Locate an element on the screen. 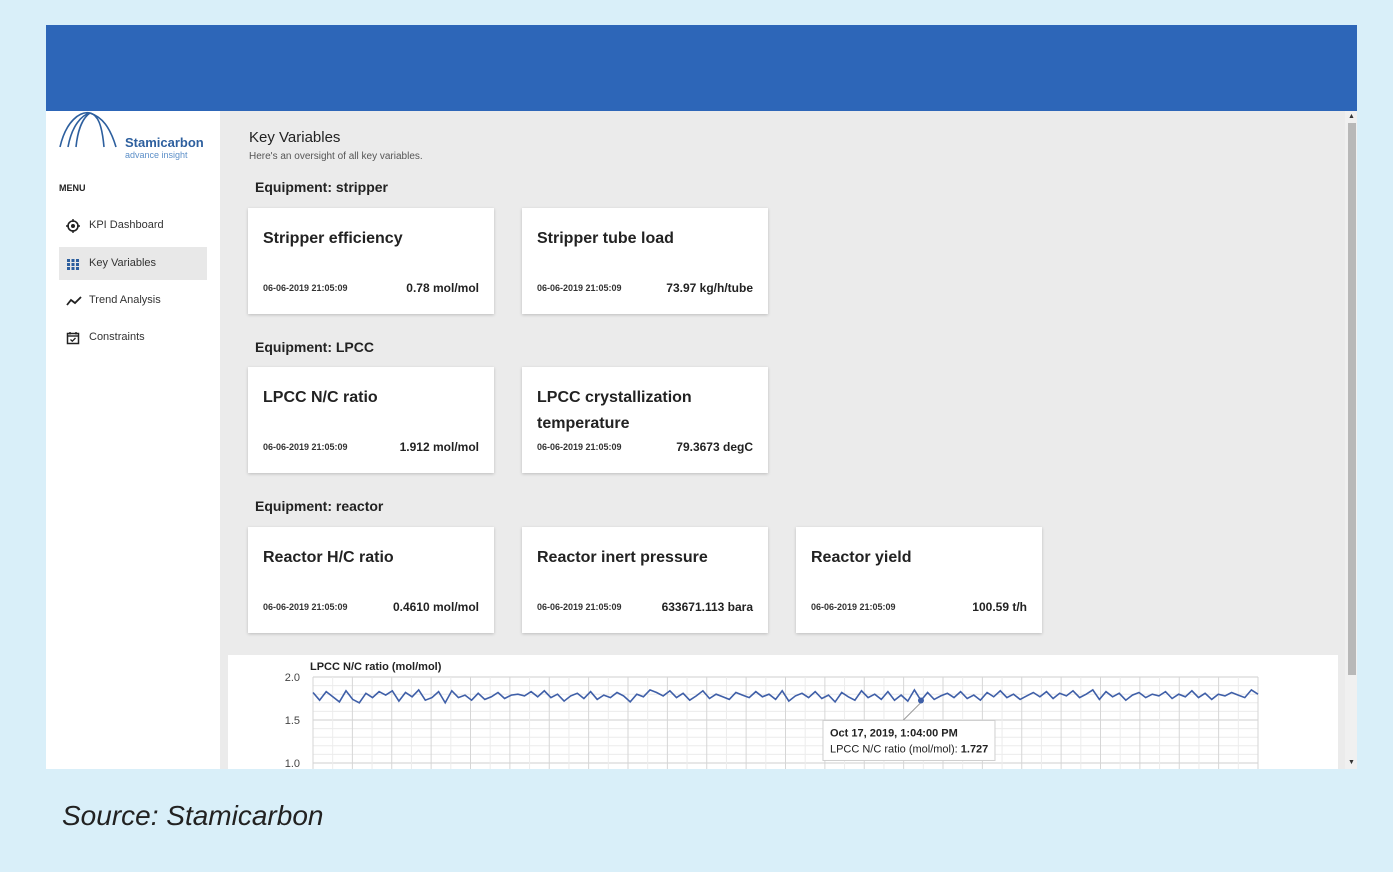 This screenshot has width=1393, height=872. logo-name: Stamicarbon is located at coordinates (164, 142).